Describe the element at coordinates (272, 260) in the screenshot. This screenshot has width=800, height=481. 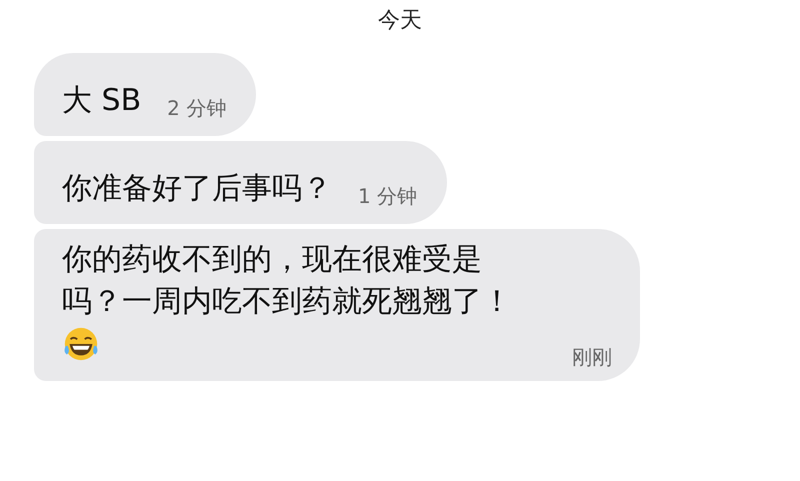
I see `message-line: 你的药收不到的，现在很难受是` at that location.